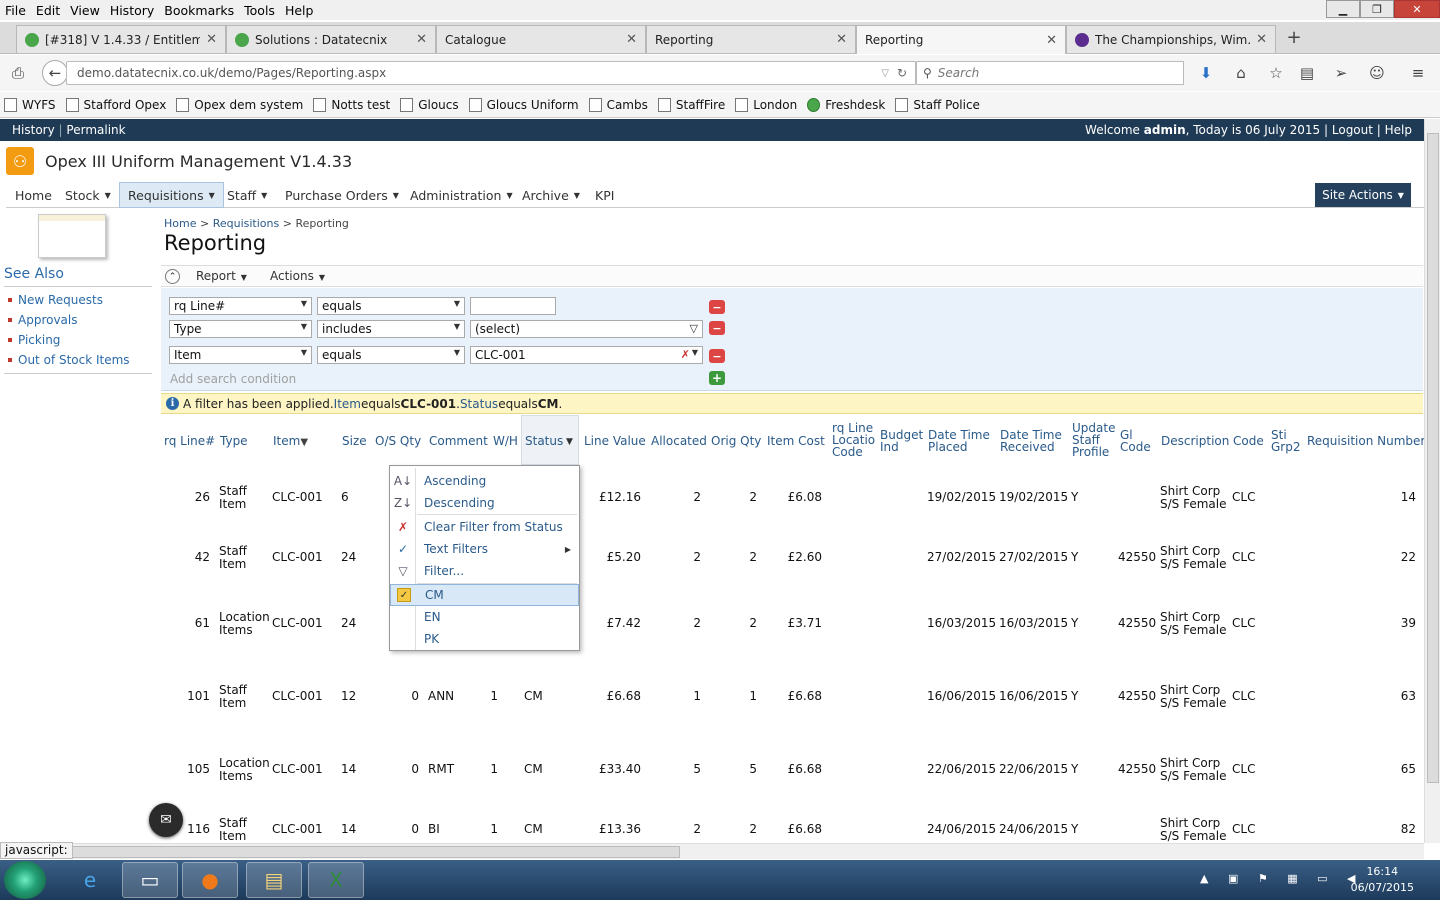  I want to click on hamburger-menu-icon: ≡, so click(1418, 73).